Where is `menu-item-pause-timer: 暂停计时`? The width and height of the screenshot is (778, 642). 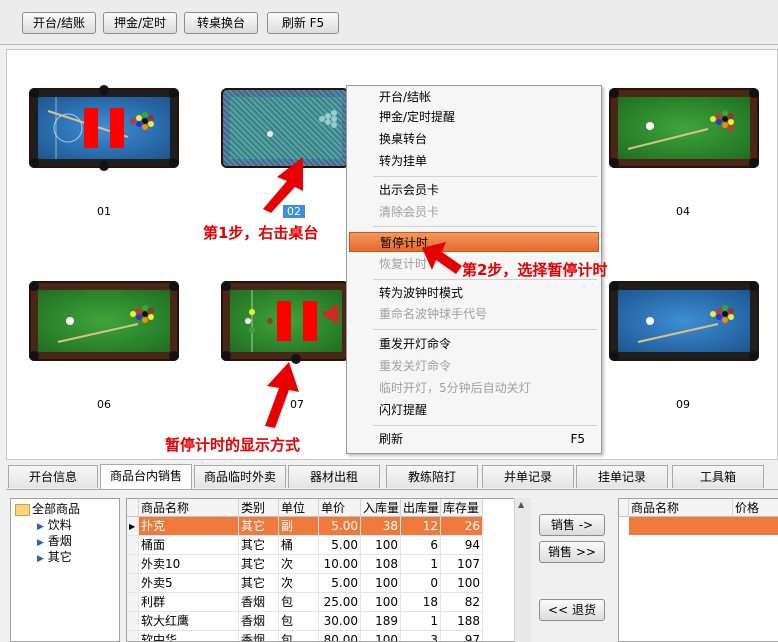
menu-item-pause-timer: 暂停计时 is located at coordinates (474, 242).